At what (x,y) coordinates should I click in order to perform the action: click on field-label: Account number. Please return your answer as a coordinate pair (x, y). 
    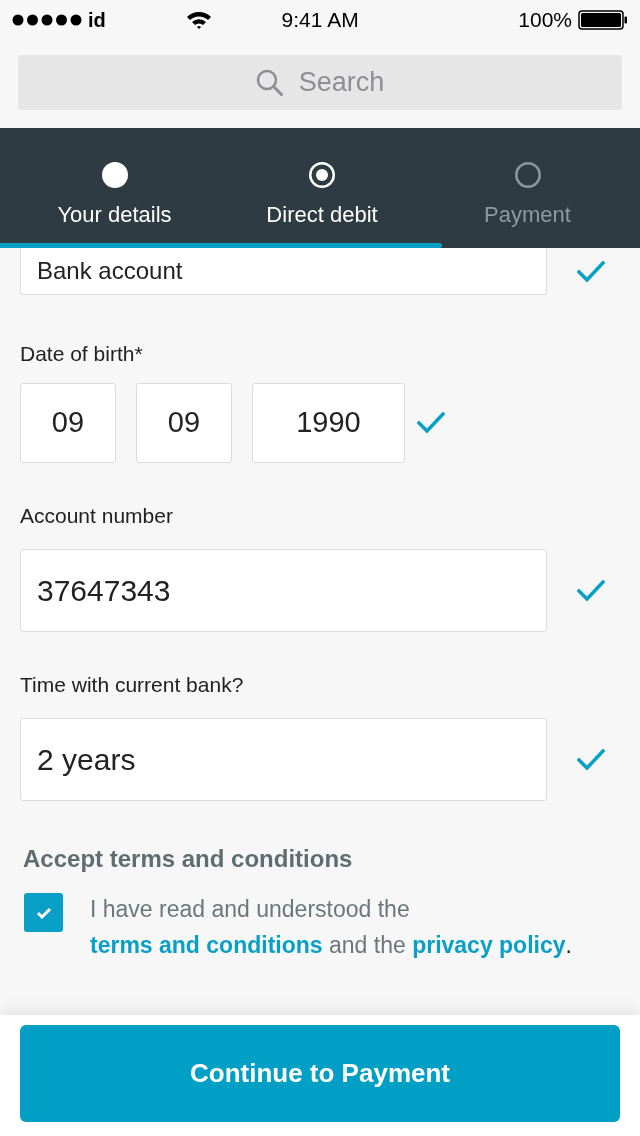
    Looking at the image, I should click on (96, 516).